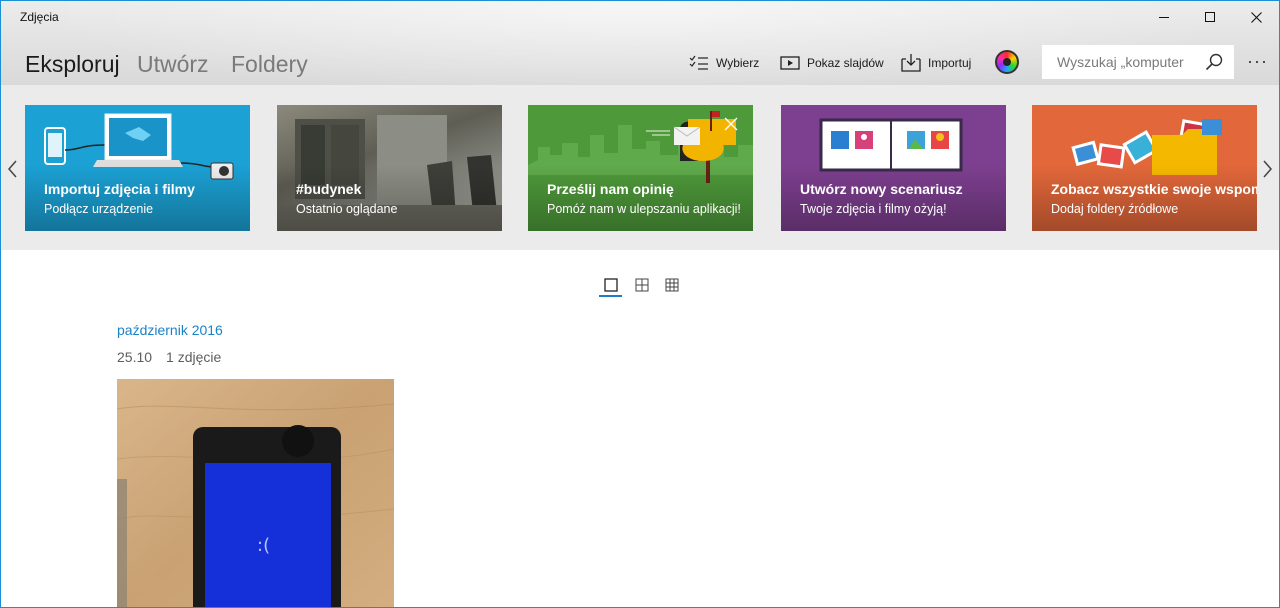 This screenshot has width=1280, height=608. Describe the element at coordinates (911, 63) in the screenshot. I see `import-icon` at that location.